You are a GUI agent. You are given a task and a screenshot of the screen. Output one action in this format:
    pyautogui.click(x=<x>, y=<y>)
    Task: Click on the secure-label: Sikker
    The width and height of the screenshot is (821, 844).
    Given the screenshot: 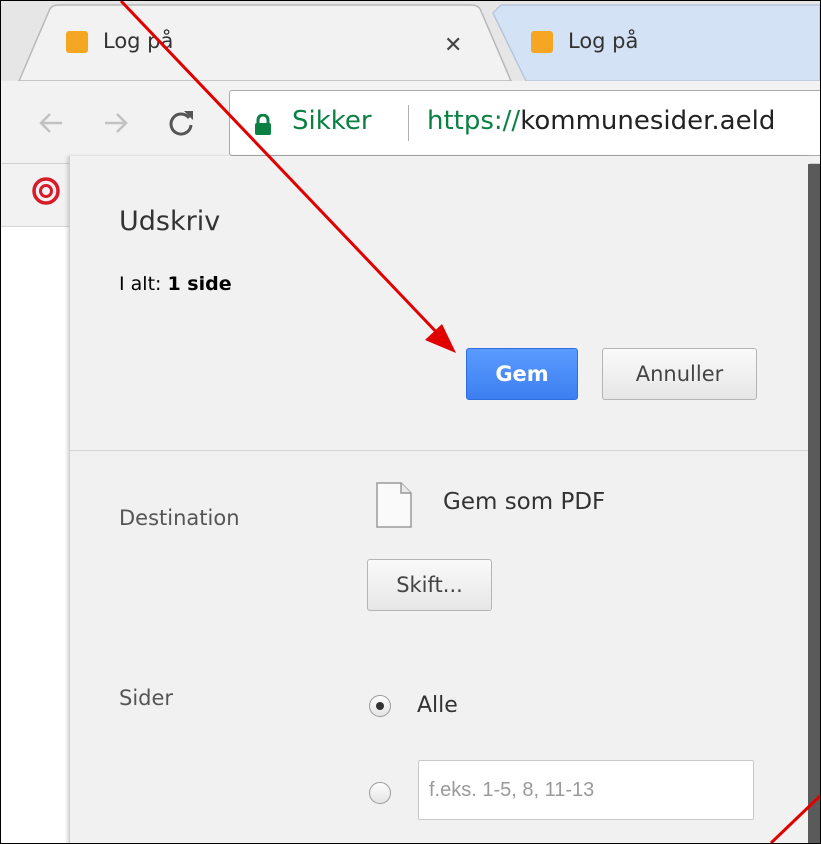 What is the action you would take?
    pyautogui.click(x=332, y=121)
    